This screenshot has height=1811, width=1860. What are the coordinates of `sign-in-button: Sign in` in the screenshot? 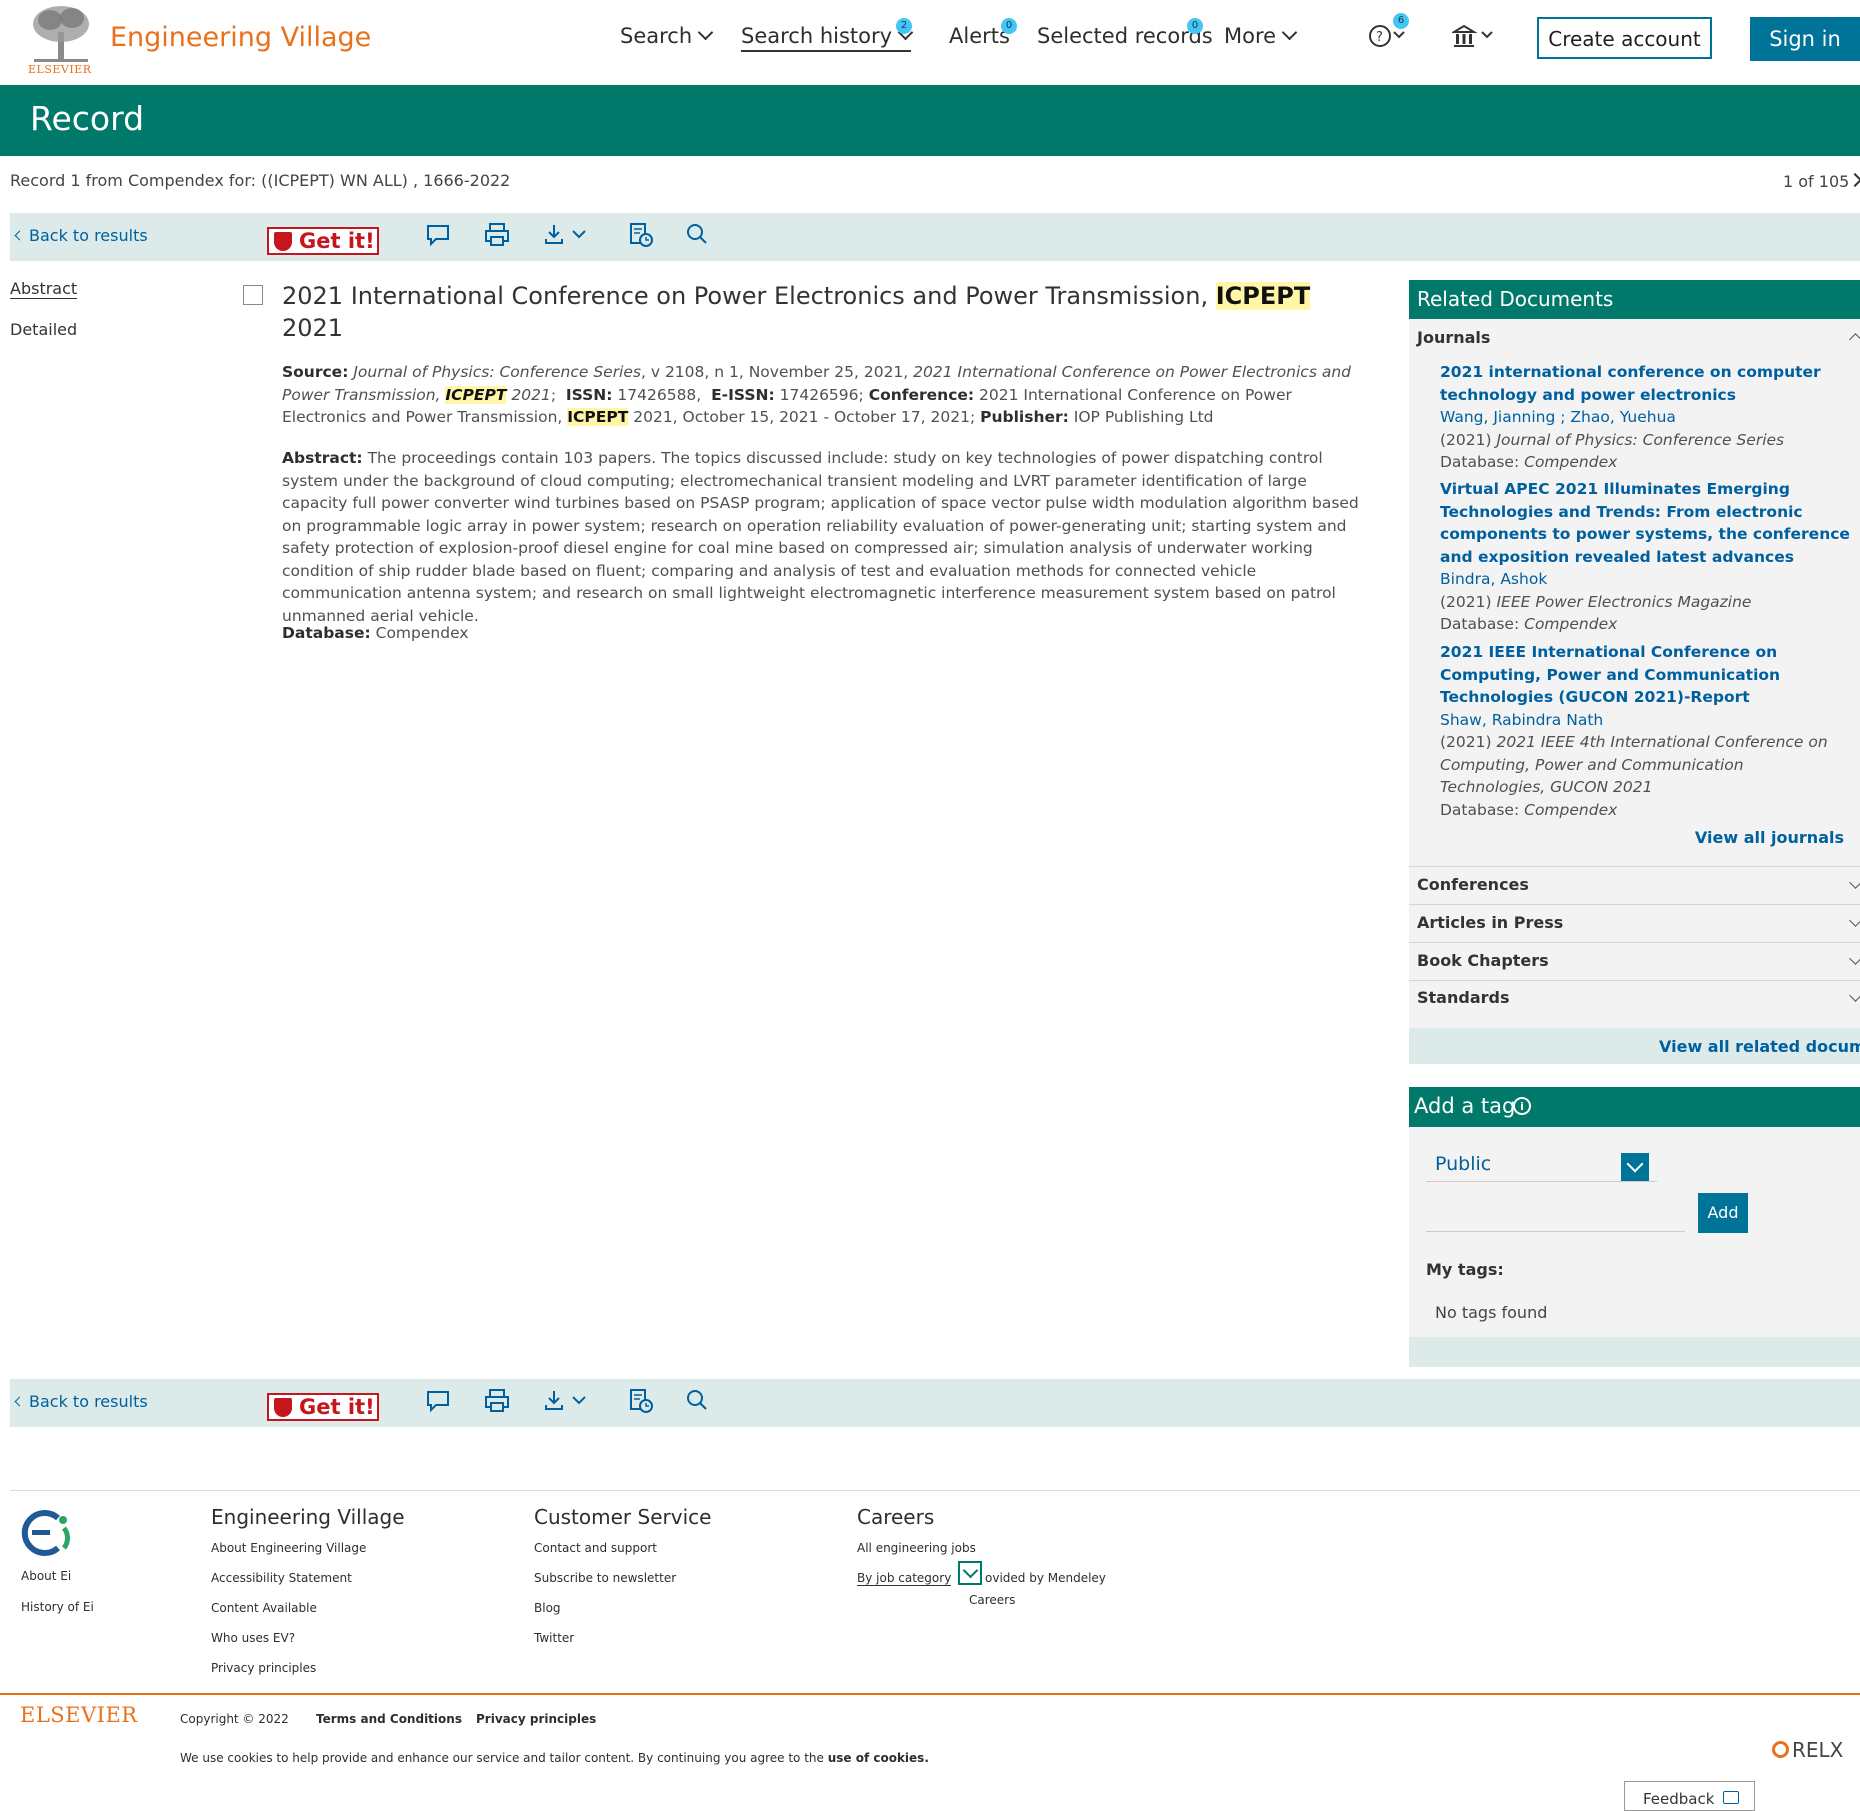 It's located at (1805, 39).